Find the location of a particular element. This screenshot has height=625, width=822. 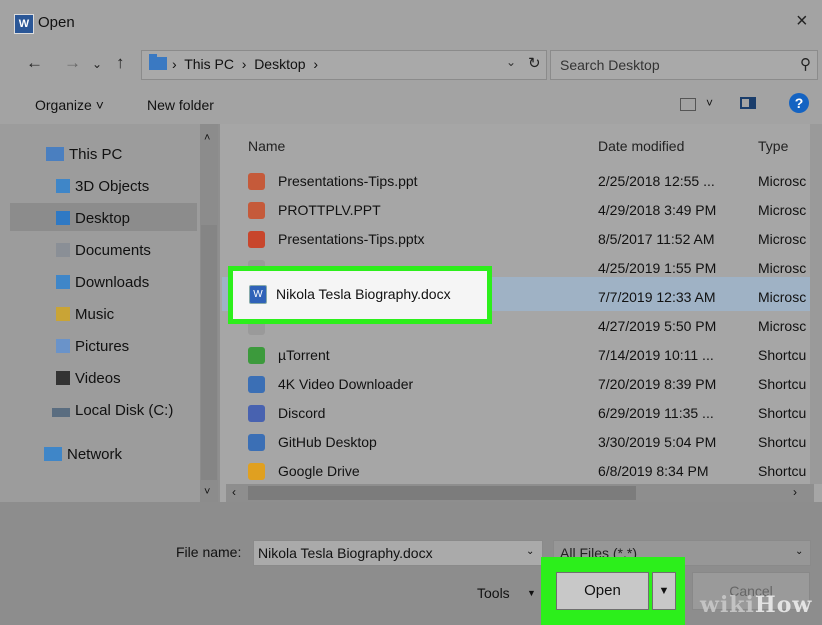

file-date: 3/30/2019 5:04 PM is located at coordinates (657, 442).